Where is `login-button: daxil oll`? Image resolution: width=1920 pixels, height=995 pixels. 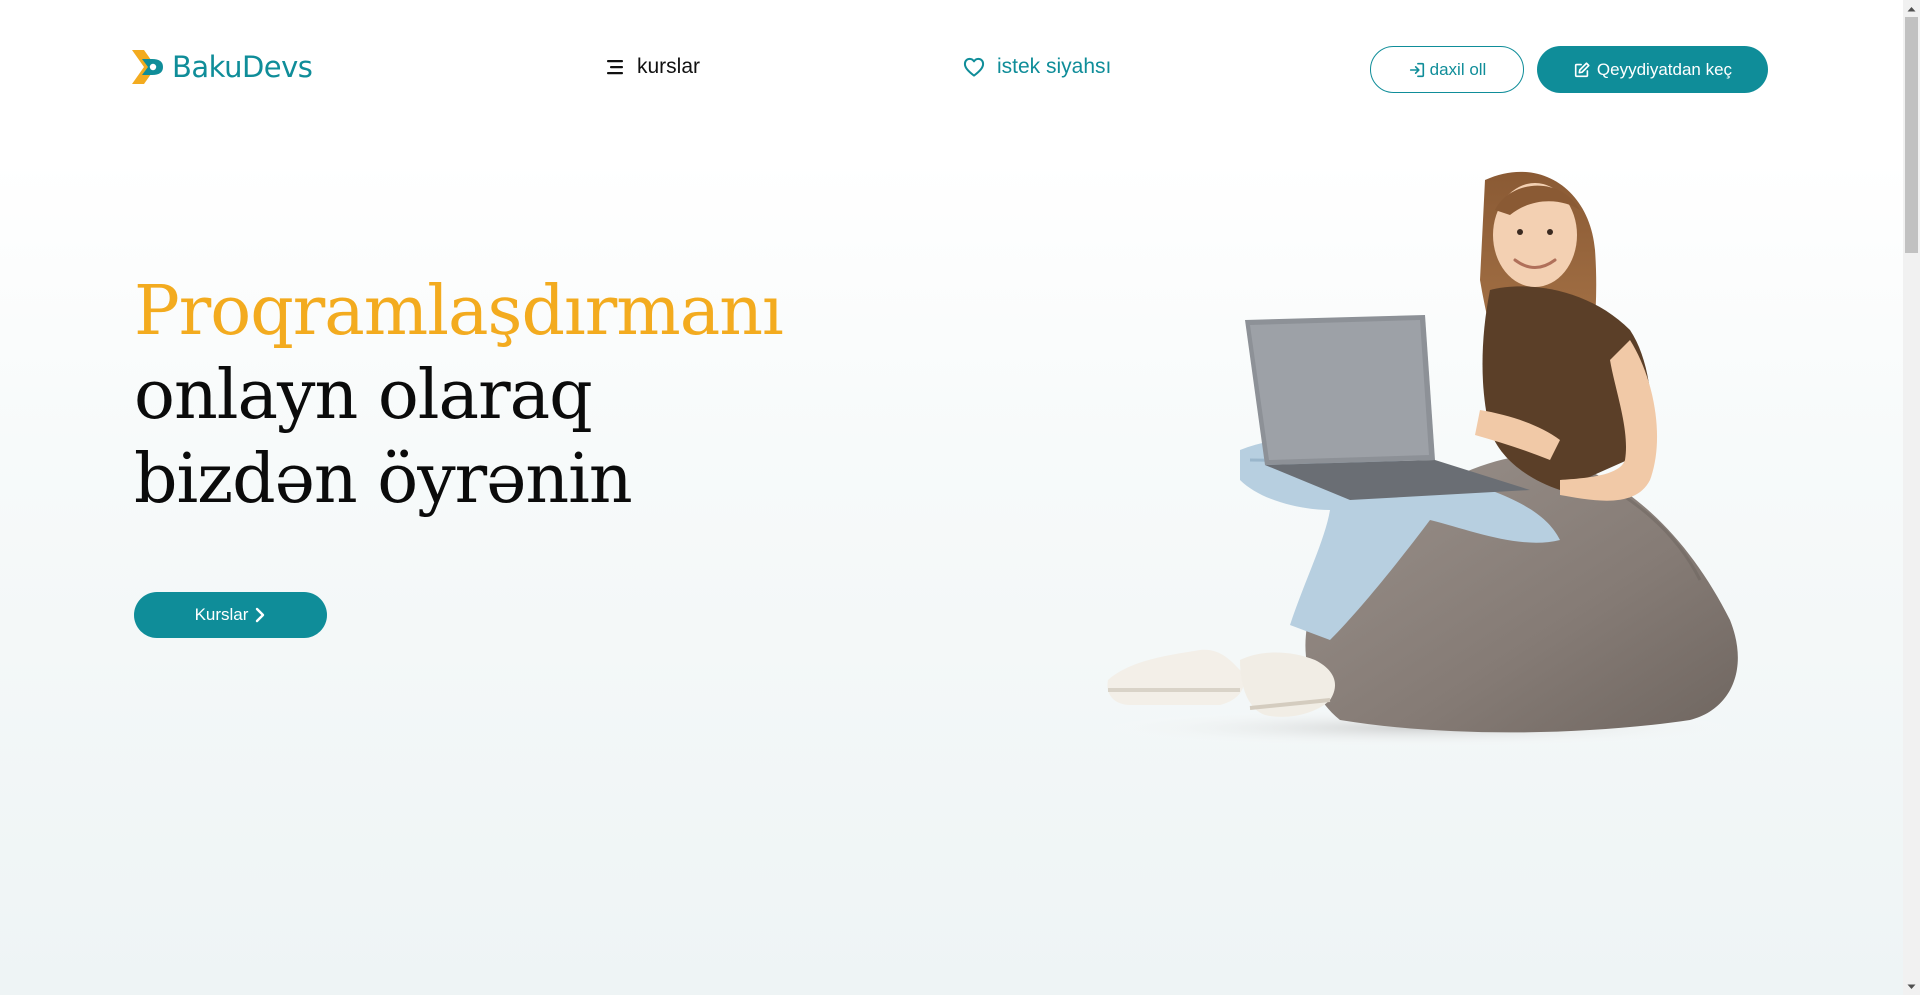
login-button: daxil oll is located at coordinates (1447, 69).